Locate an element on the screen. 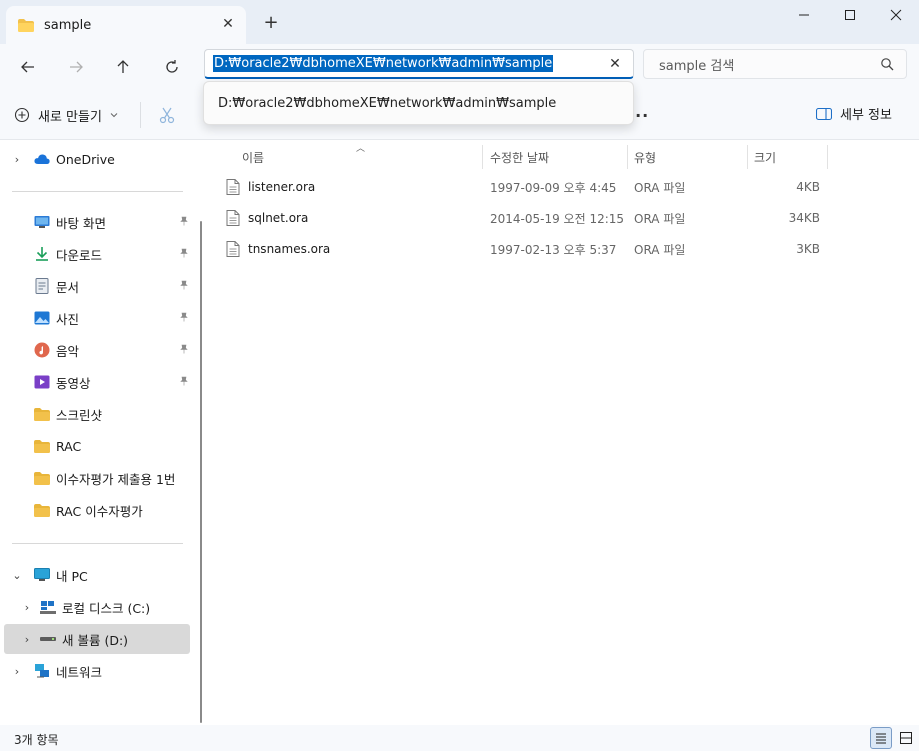 This screenshot has width=919, height=751. tiles-view-icon is located at coordinates (906, 738).